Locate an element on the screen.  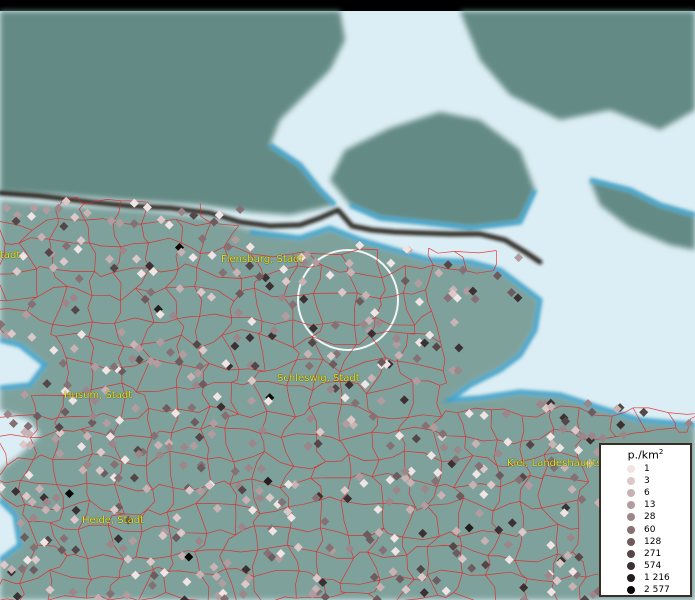
city-label-partial: tadt is located at coordinates (10, 255).